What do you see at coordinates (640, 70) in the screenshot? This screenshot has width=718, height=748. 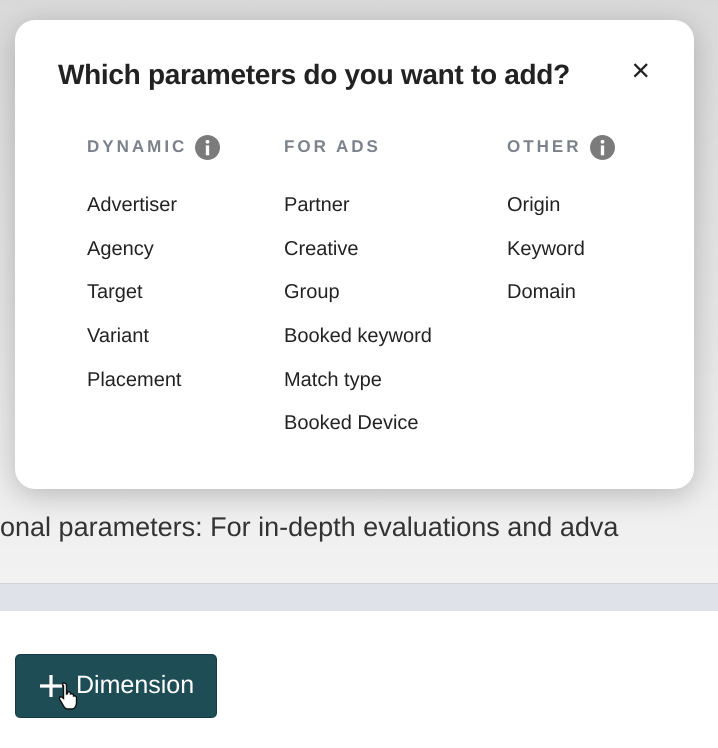 I see `close-button: ×` at bounding box center [640, 70].